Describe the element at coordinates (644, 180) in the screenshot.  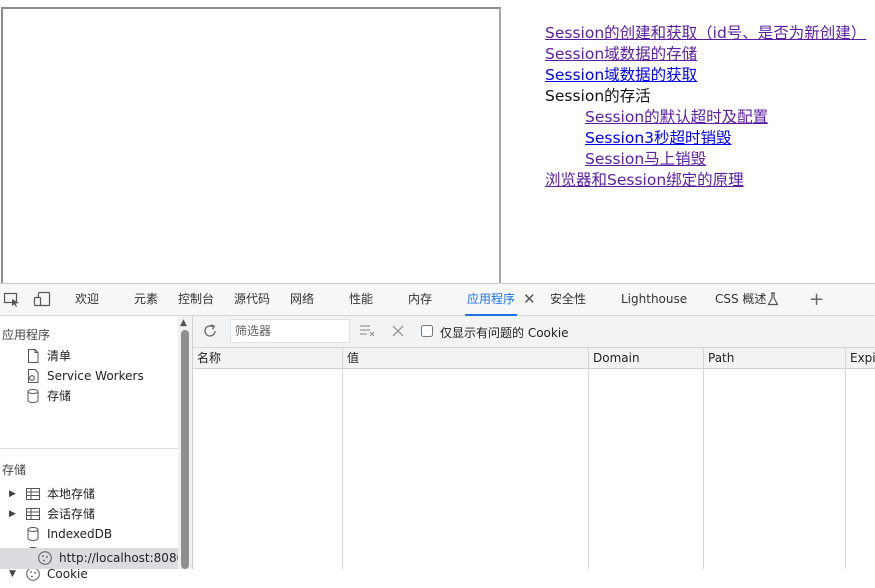
I see `link-browser-session-binding: 浏览器和Session绑定的原理` at that location.